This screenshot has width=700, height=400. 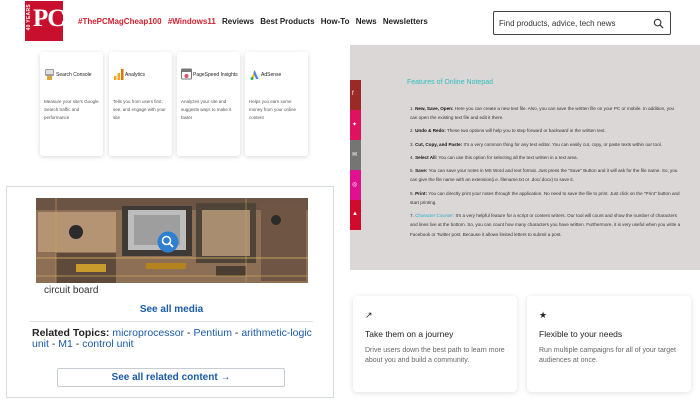 I want to click on feature-term-link: Character Counter:, so click(x=434, y=215).